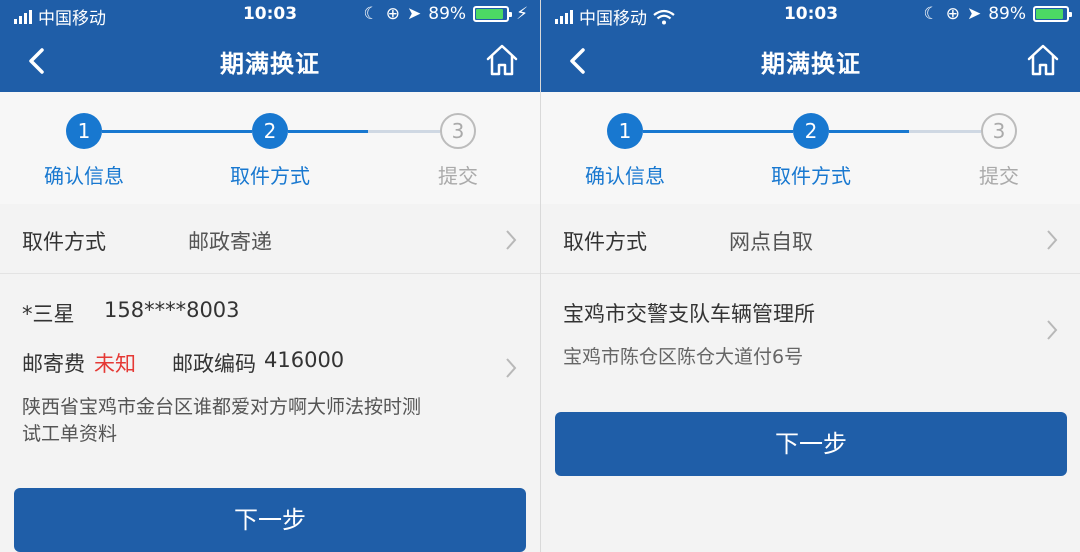 This screenshot has width=1080, height=552. I want to click on recipient-phone: 158****8003, so click(172, 310).